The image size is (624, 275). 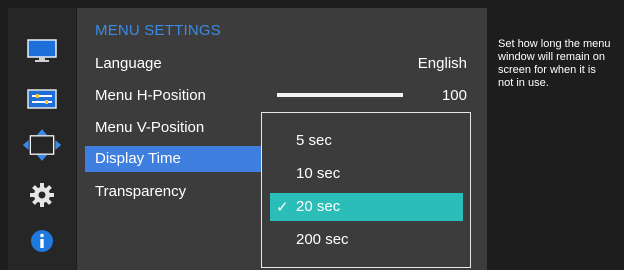 I want to click on gear-icon, so click(x=42, y=195).